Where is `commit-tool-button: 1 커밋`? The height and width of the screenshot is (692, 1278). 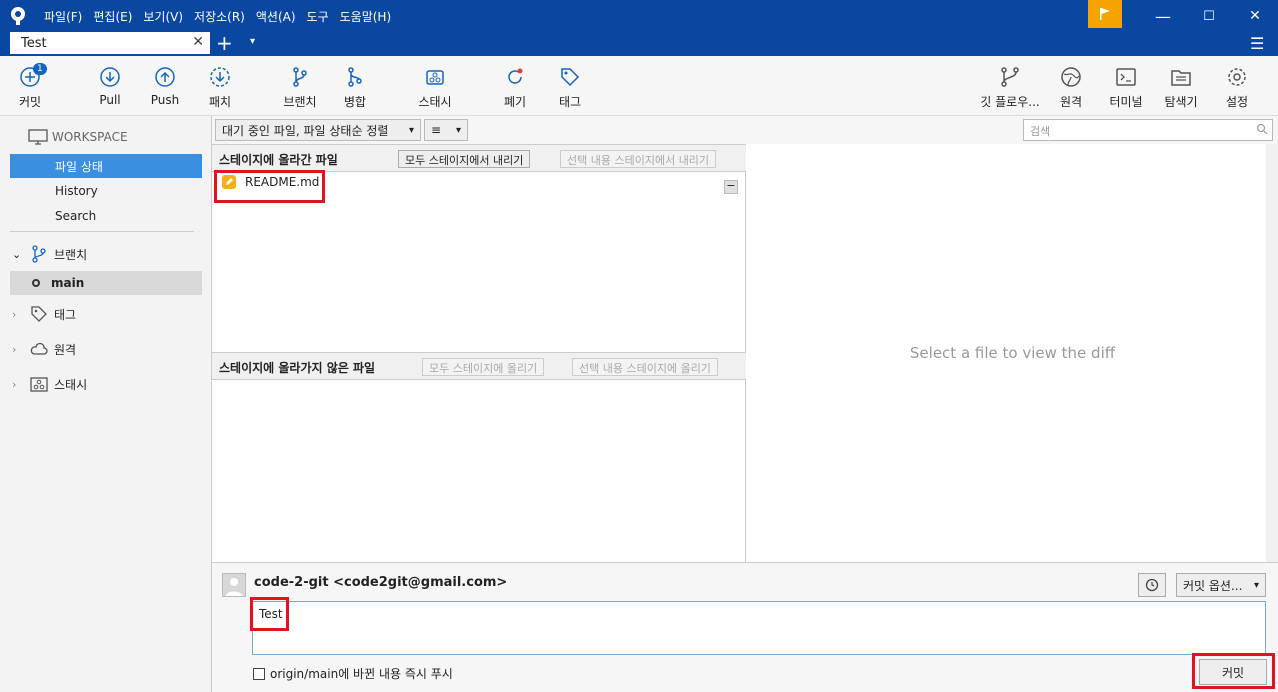 commit-tool-button: 1 커밋 is located at coordinates (32, 86).